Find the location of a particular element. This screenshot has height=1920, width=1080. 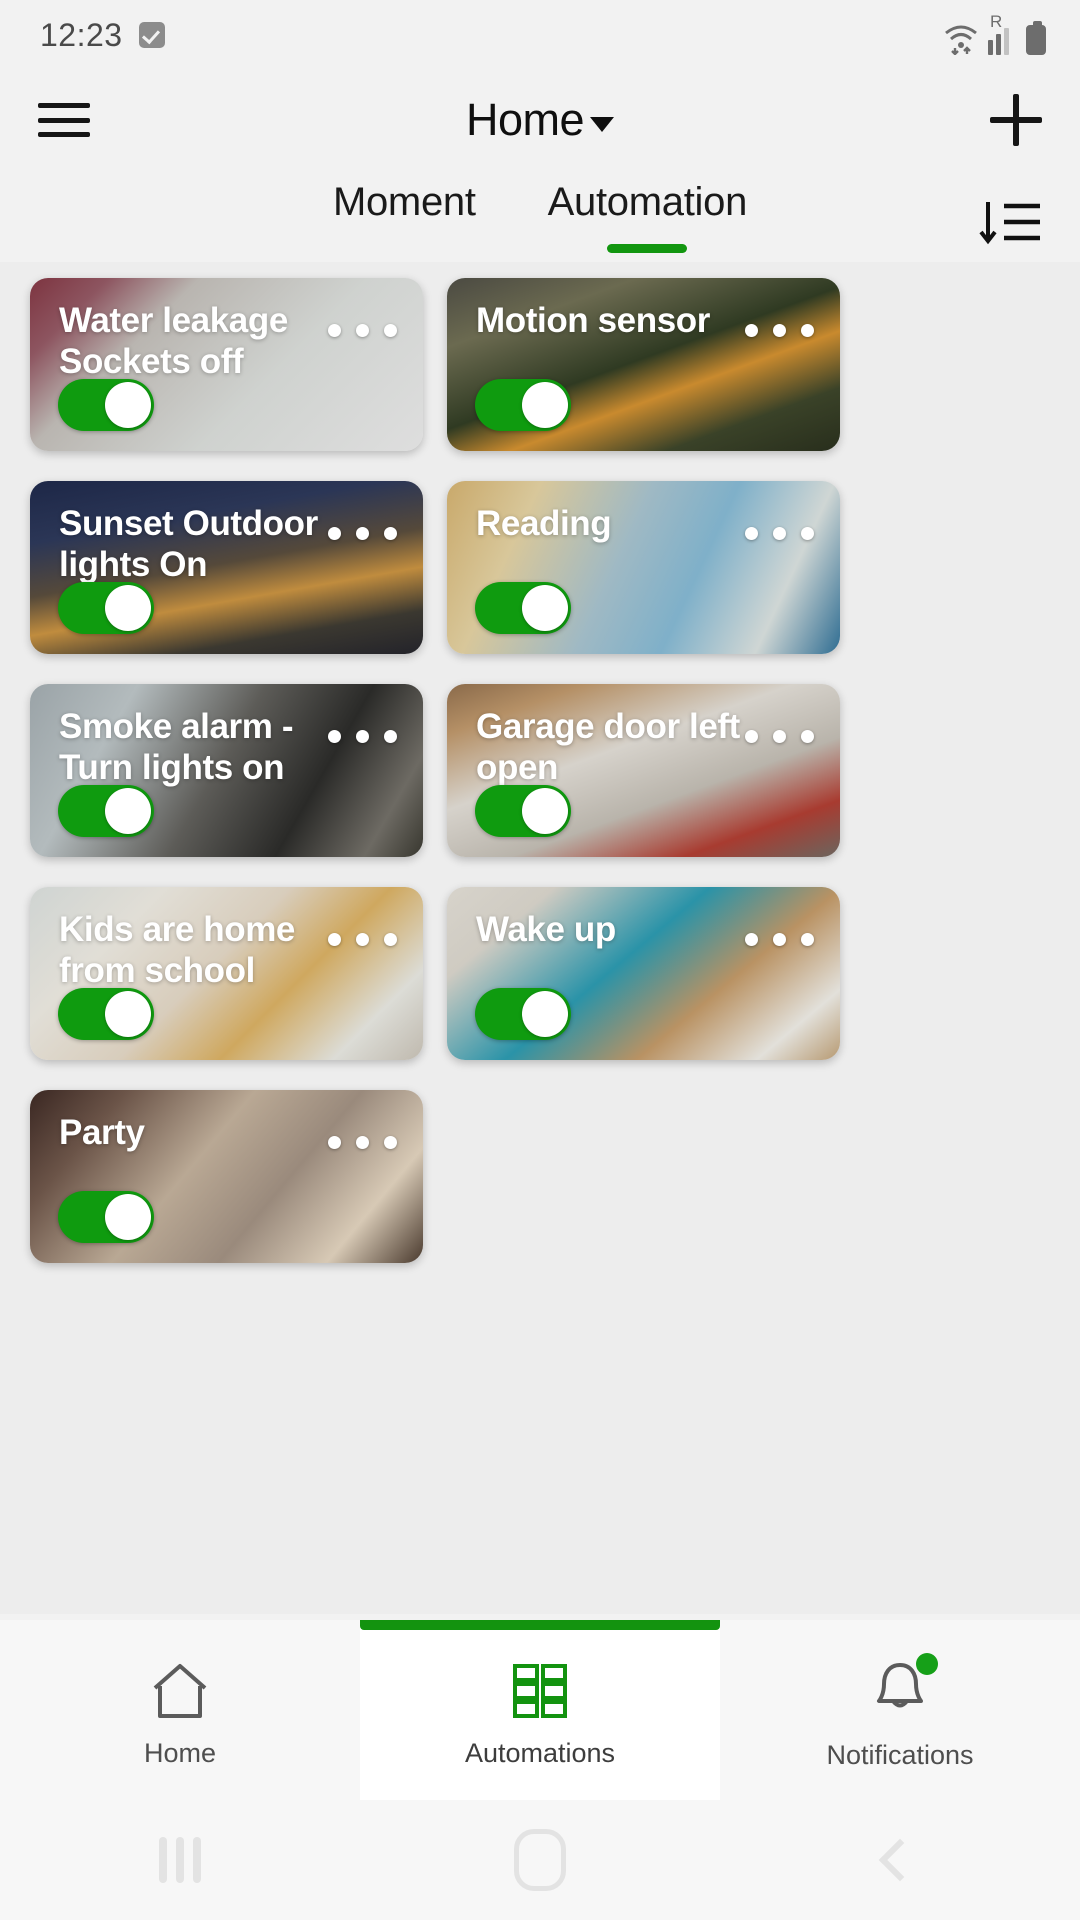

grid-icon is located at coordinates (540, 1690).